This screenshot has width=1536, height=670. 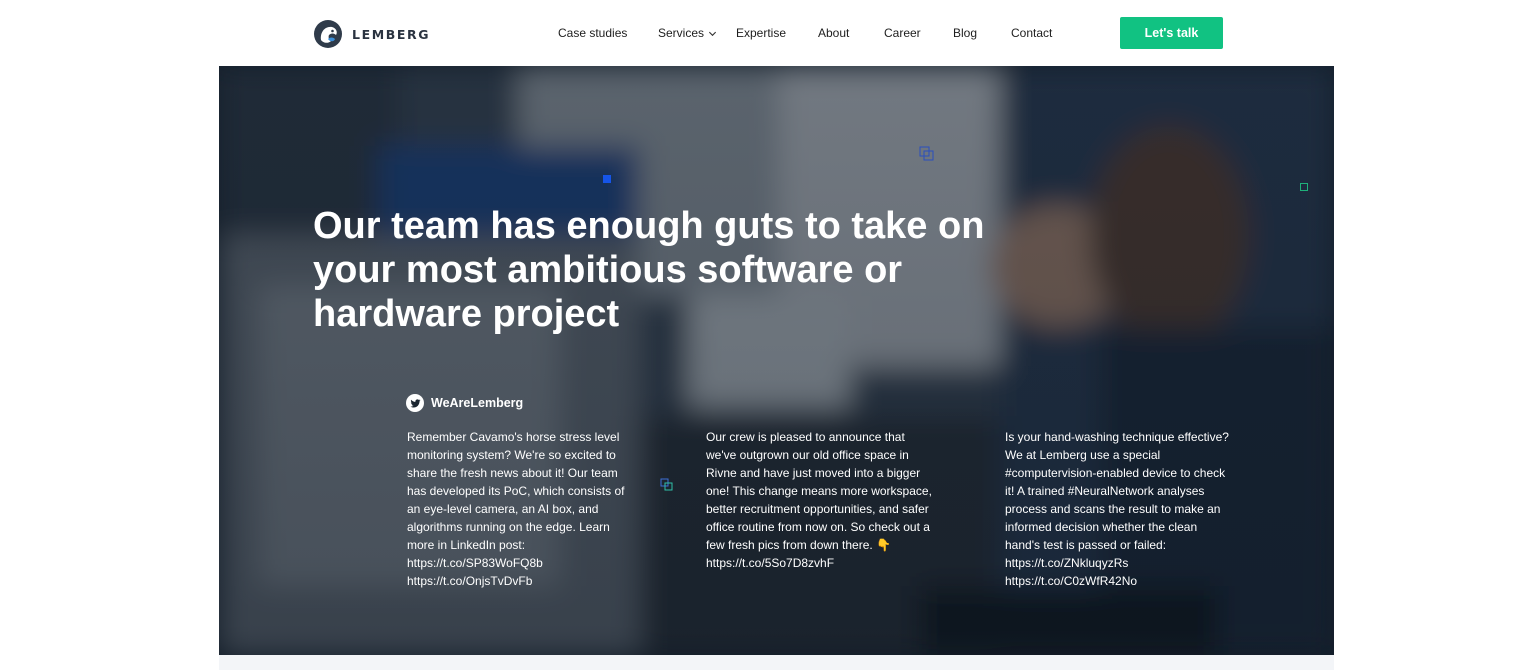 What do you see at coordinates (522, 563) in the screenshot?
I see `tweet-1-link-1: https://t.co/SP83WoFQ8b` at bounding box center [522, 563].